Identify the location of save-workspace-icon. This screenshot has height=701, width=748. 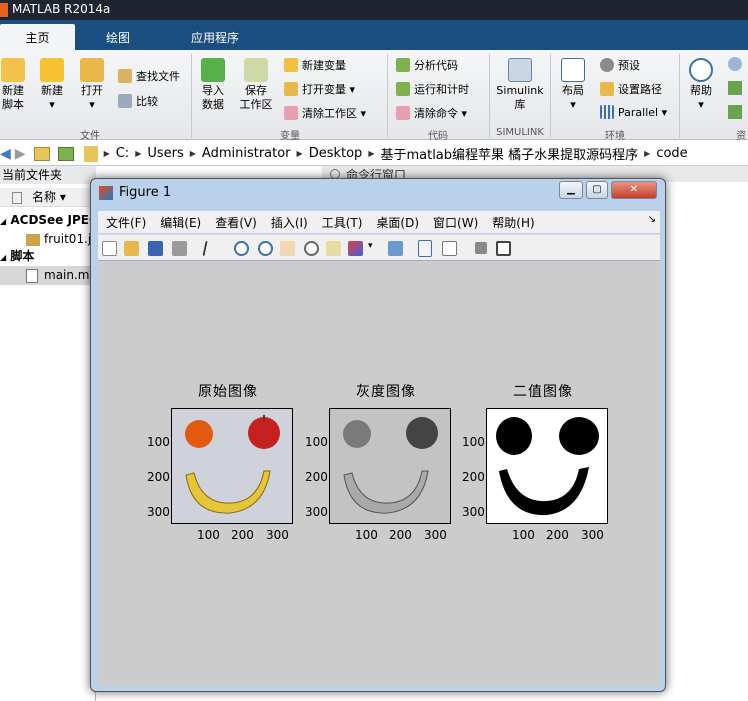
(256, 70).